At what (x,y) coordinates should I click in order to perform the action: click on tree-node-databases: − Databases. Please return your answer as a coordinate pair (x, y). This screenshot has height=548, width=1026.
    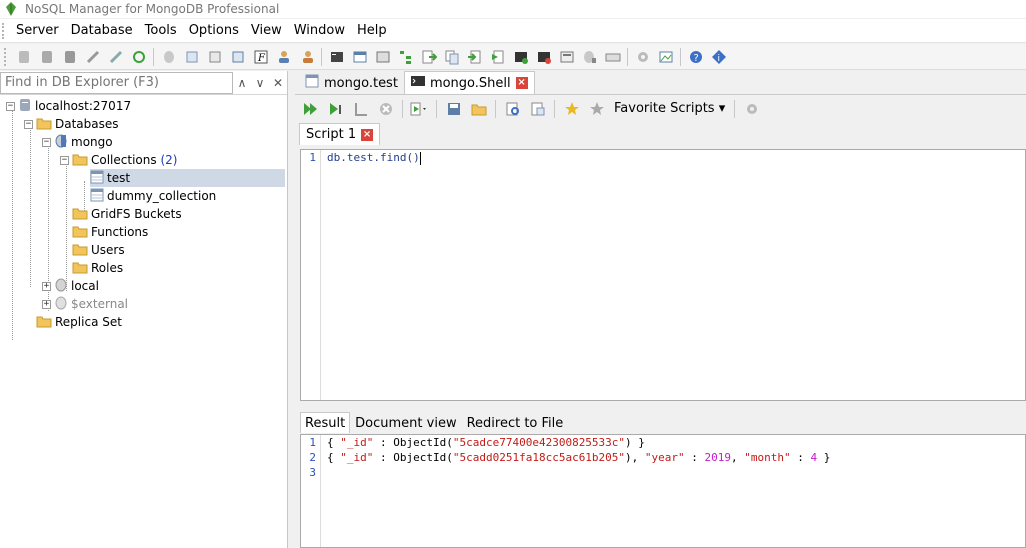
    Looking at the image, I should click on (73, 124).